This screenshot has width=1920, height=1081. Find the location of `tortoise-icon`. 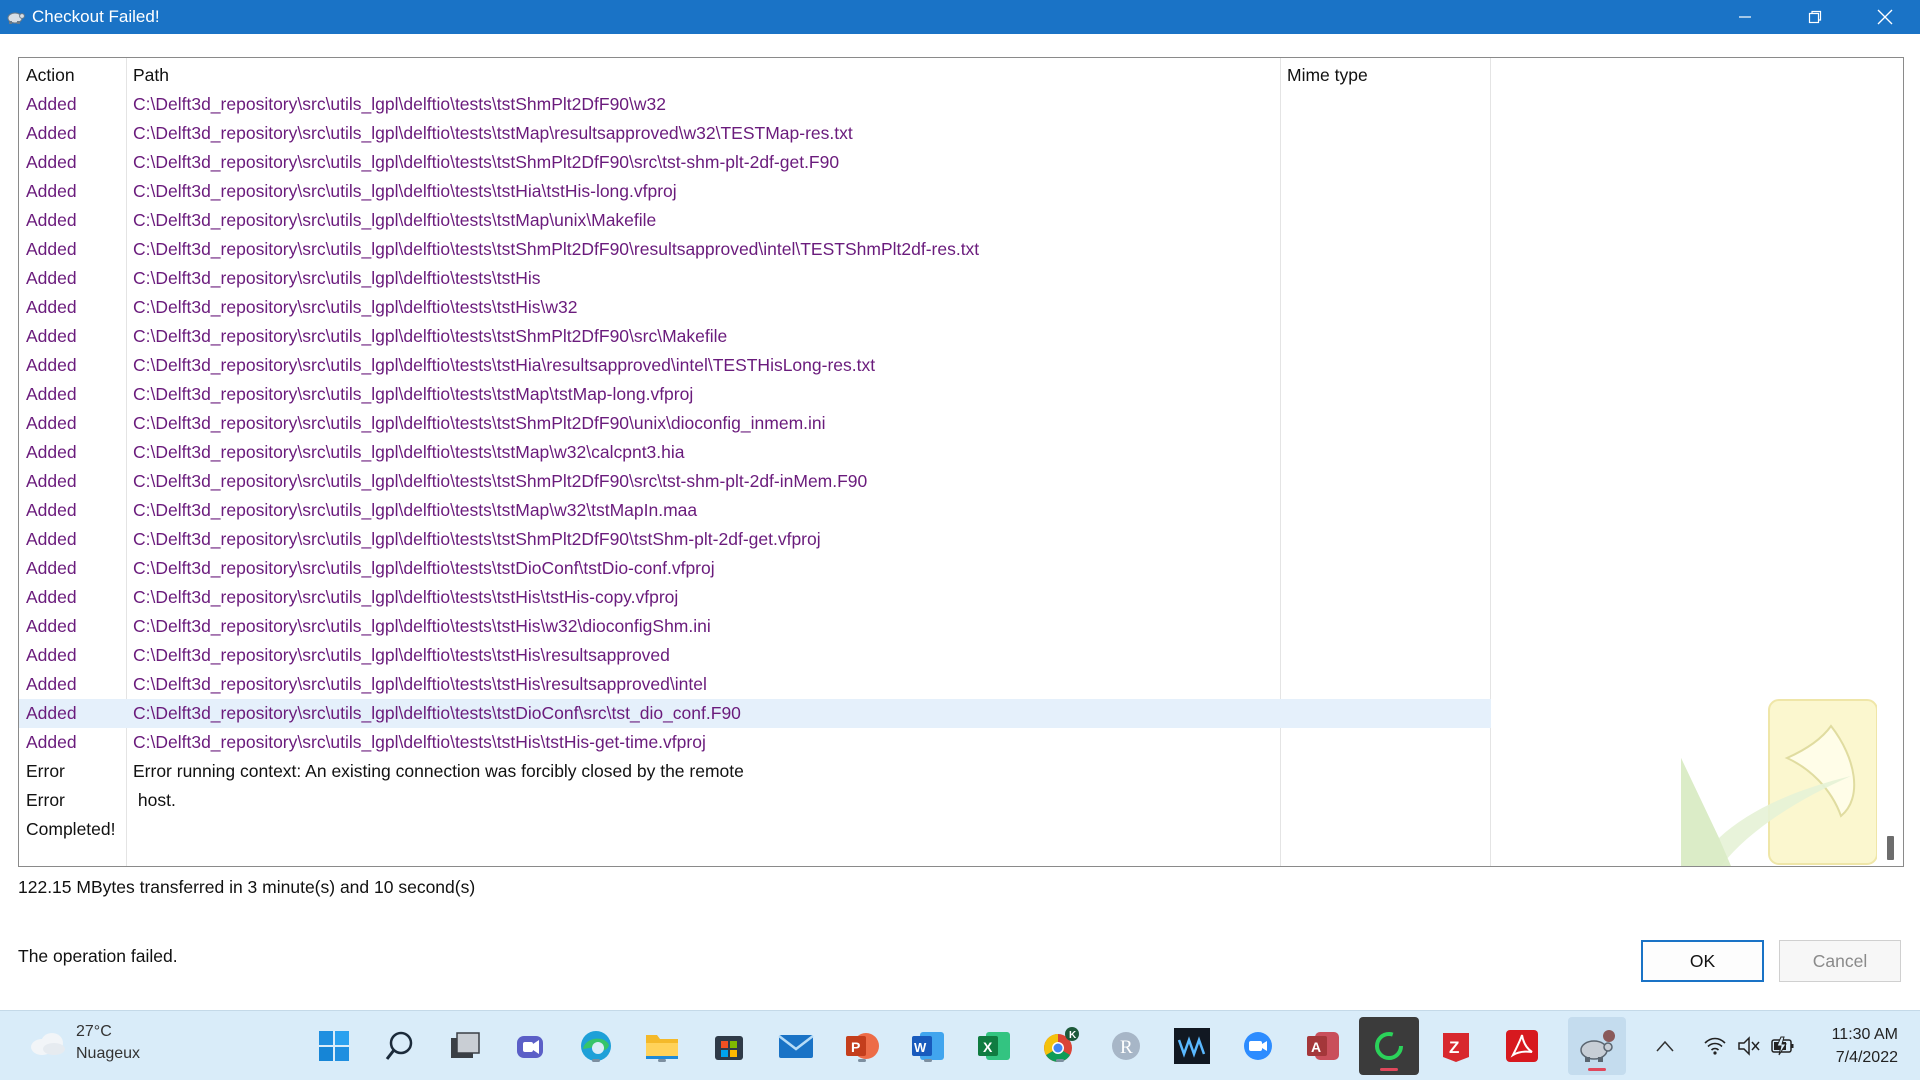

tortoise-icon is located at coordinates (1597, 1046).